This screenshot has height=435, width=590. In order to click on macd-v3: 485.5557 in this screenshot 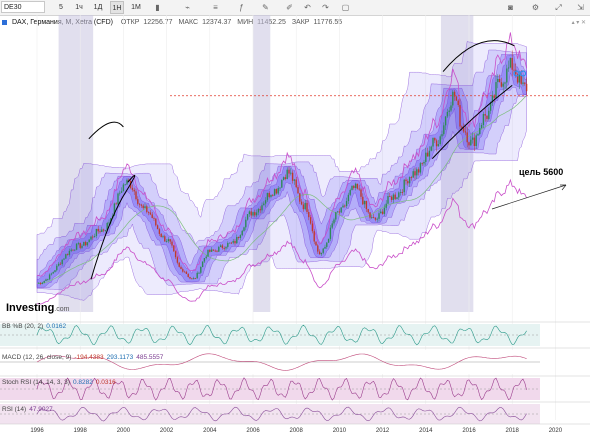, I will do `click(150, 357)`.